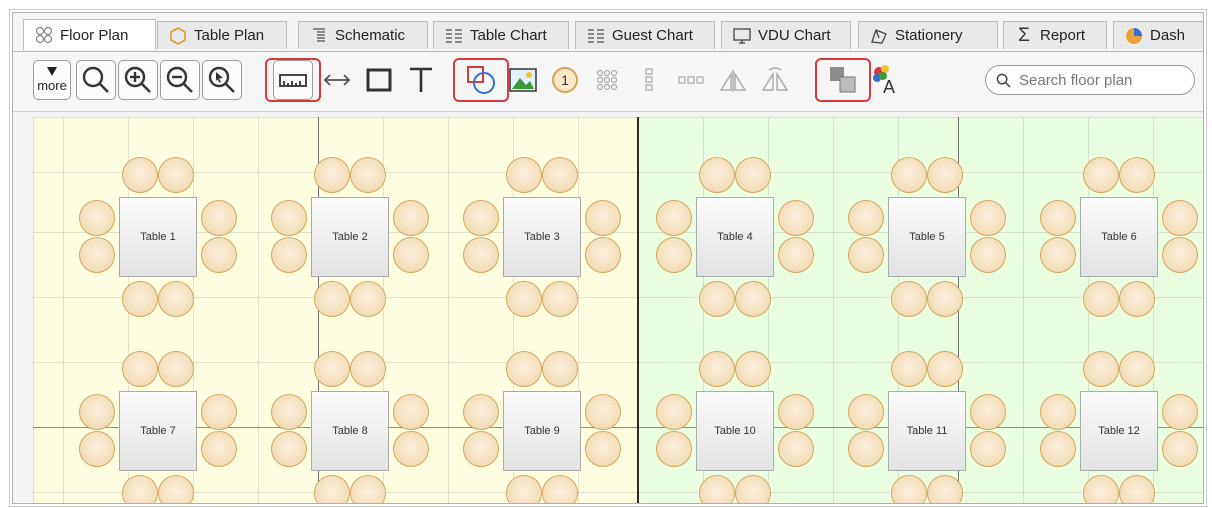 This screenshot has height=508, width=1212. I want to click on tab-table-plan: Table Plan, so click(222, 35).